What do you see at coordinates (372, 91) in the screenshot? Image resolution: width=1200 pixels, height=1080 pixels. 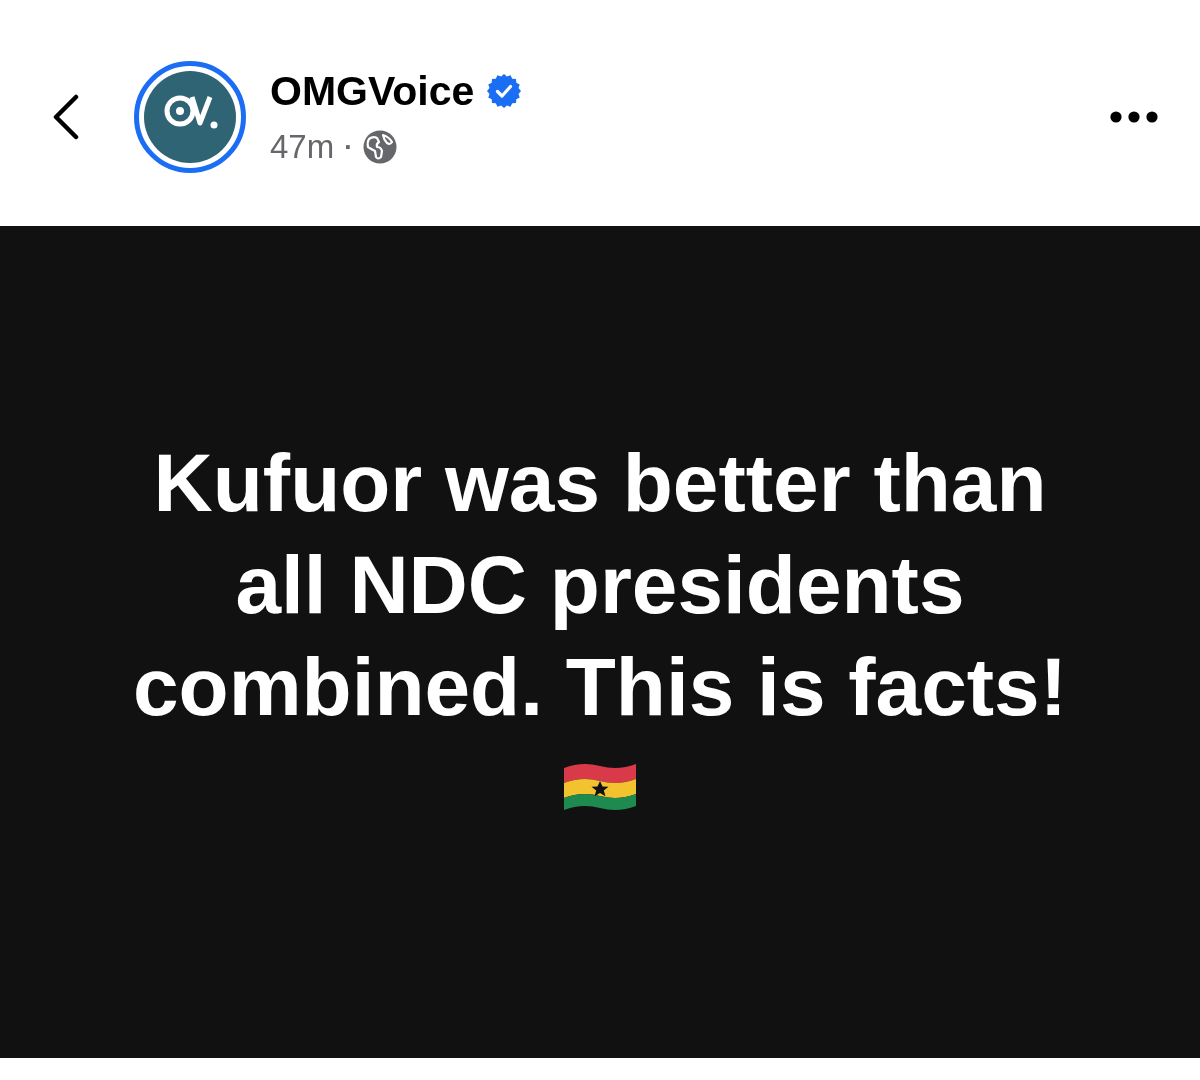 I see `account-name: OMGVoice` at bounding box center [372, 91].